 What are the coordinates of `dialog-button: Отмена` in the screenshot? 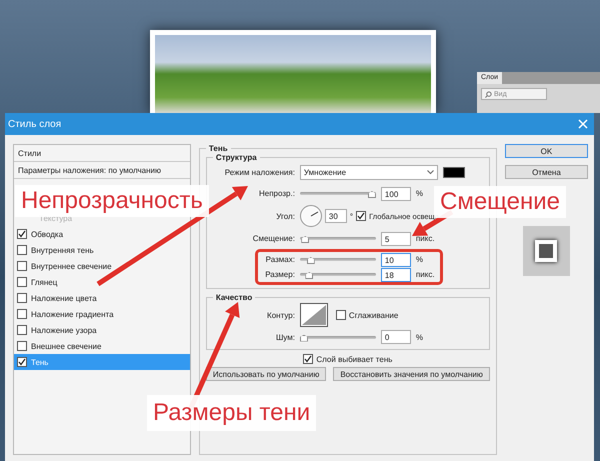 It's located at (546, 172).